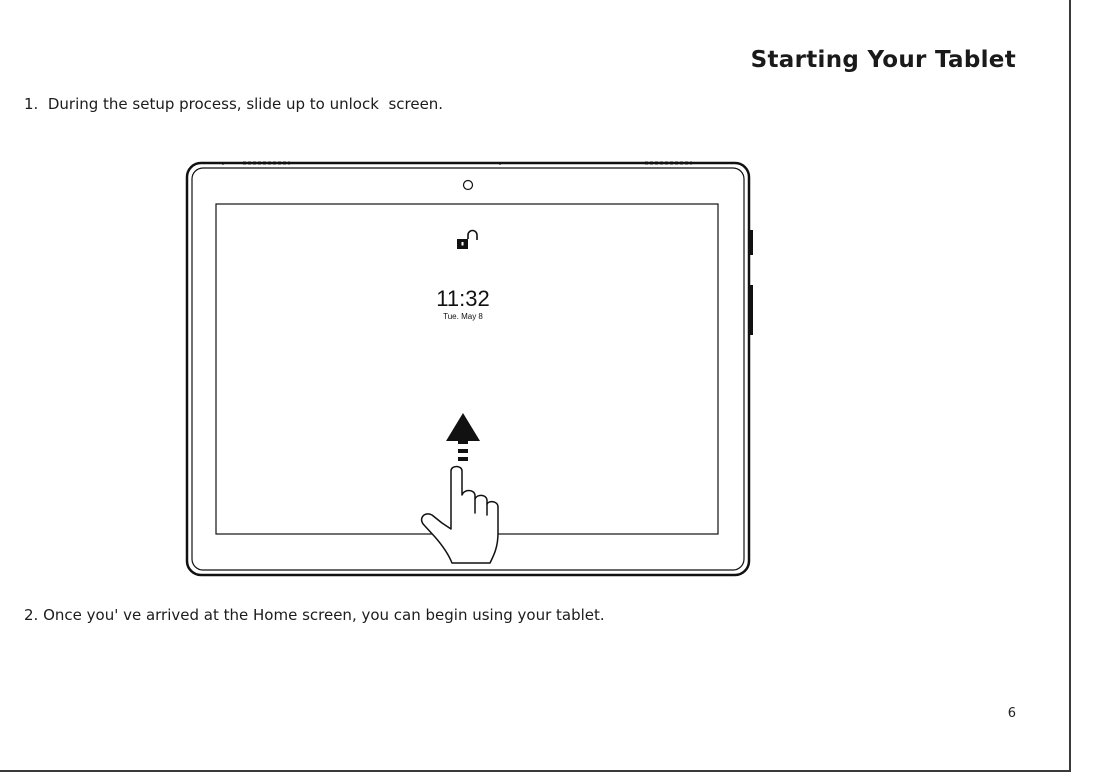 The height and width of the screenshot is (779, 1114). I want to click on page-title: Starting Your Tablet, so click(883, 60).